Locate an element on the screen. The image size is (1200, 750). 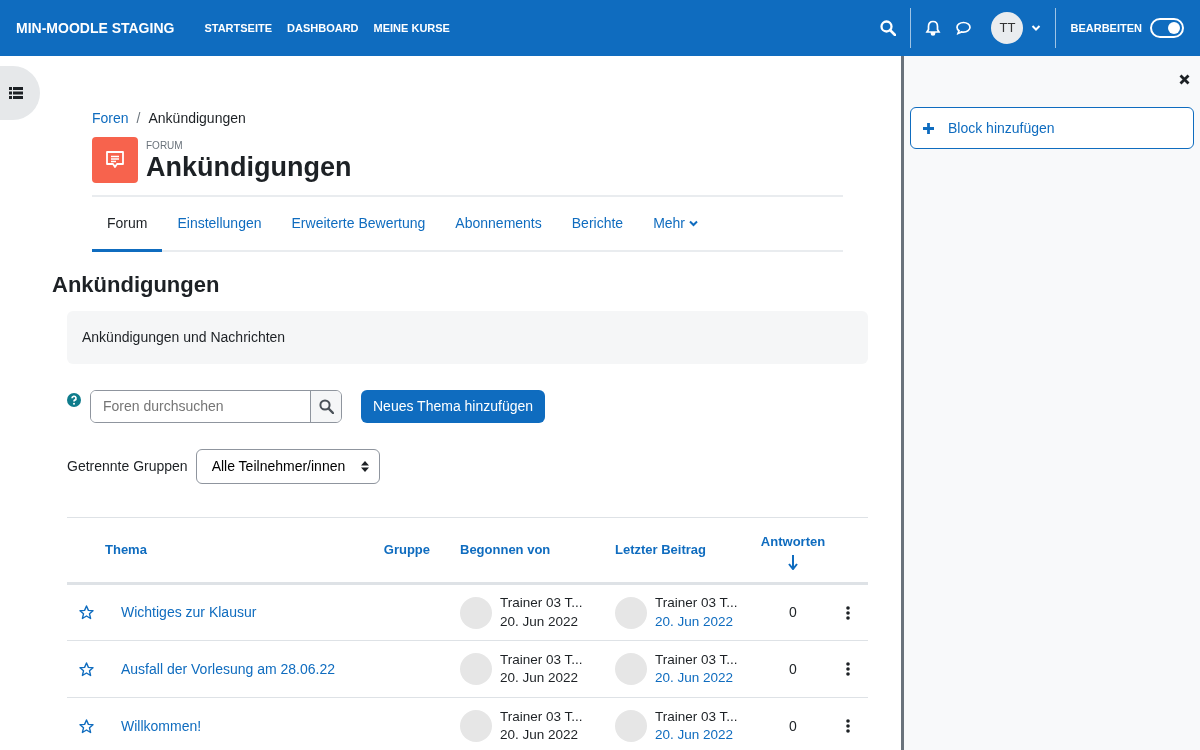
sort-arrows-icon is located at coordinates (365, 466).